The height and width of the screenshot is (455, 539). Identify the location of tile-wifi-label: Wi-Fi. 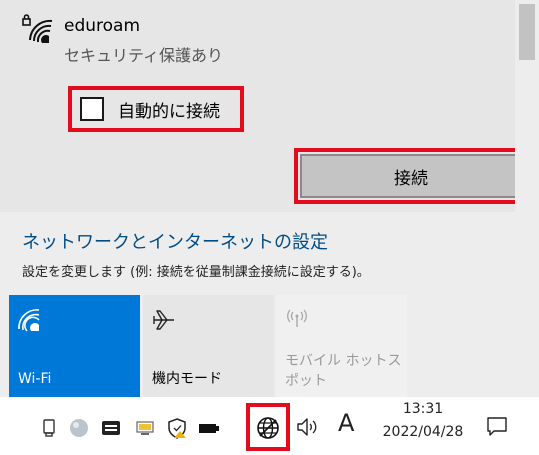
(35, 379).